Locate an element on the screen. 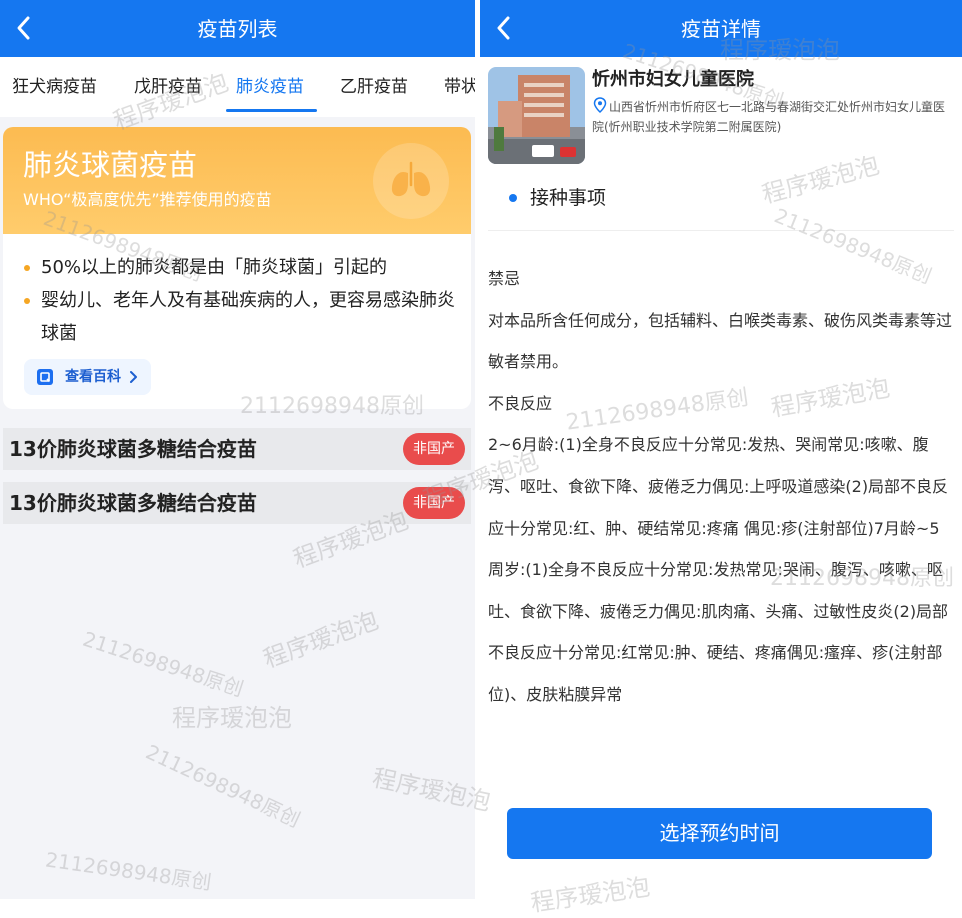 The height and width of the screenshot is (918, 962). hospital-photo is located at coordinates (536, 115).